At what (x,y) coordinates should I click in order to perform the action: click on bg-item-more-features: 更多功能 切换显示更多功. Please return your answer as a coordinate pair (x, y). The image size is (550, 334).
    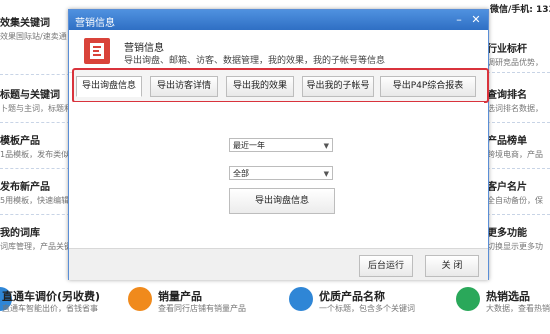
    Looking at the image, I should click on (518, 238).